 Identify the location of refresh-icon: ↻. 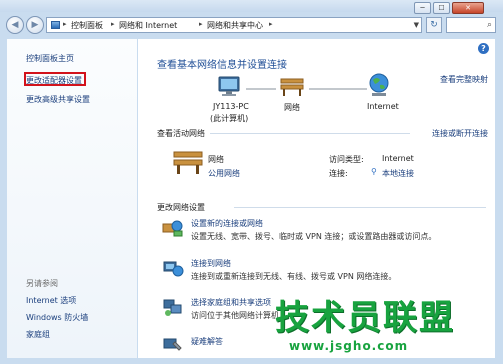
(434, 25).